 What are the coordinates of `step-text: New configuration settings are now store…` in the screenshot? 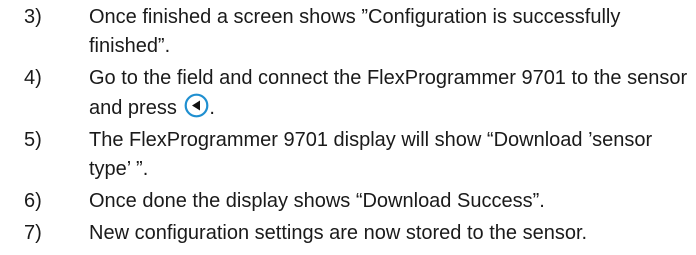 It's located at (338, 233).